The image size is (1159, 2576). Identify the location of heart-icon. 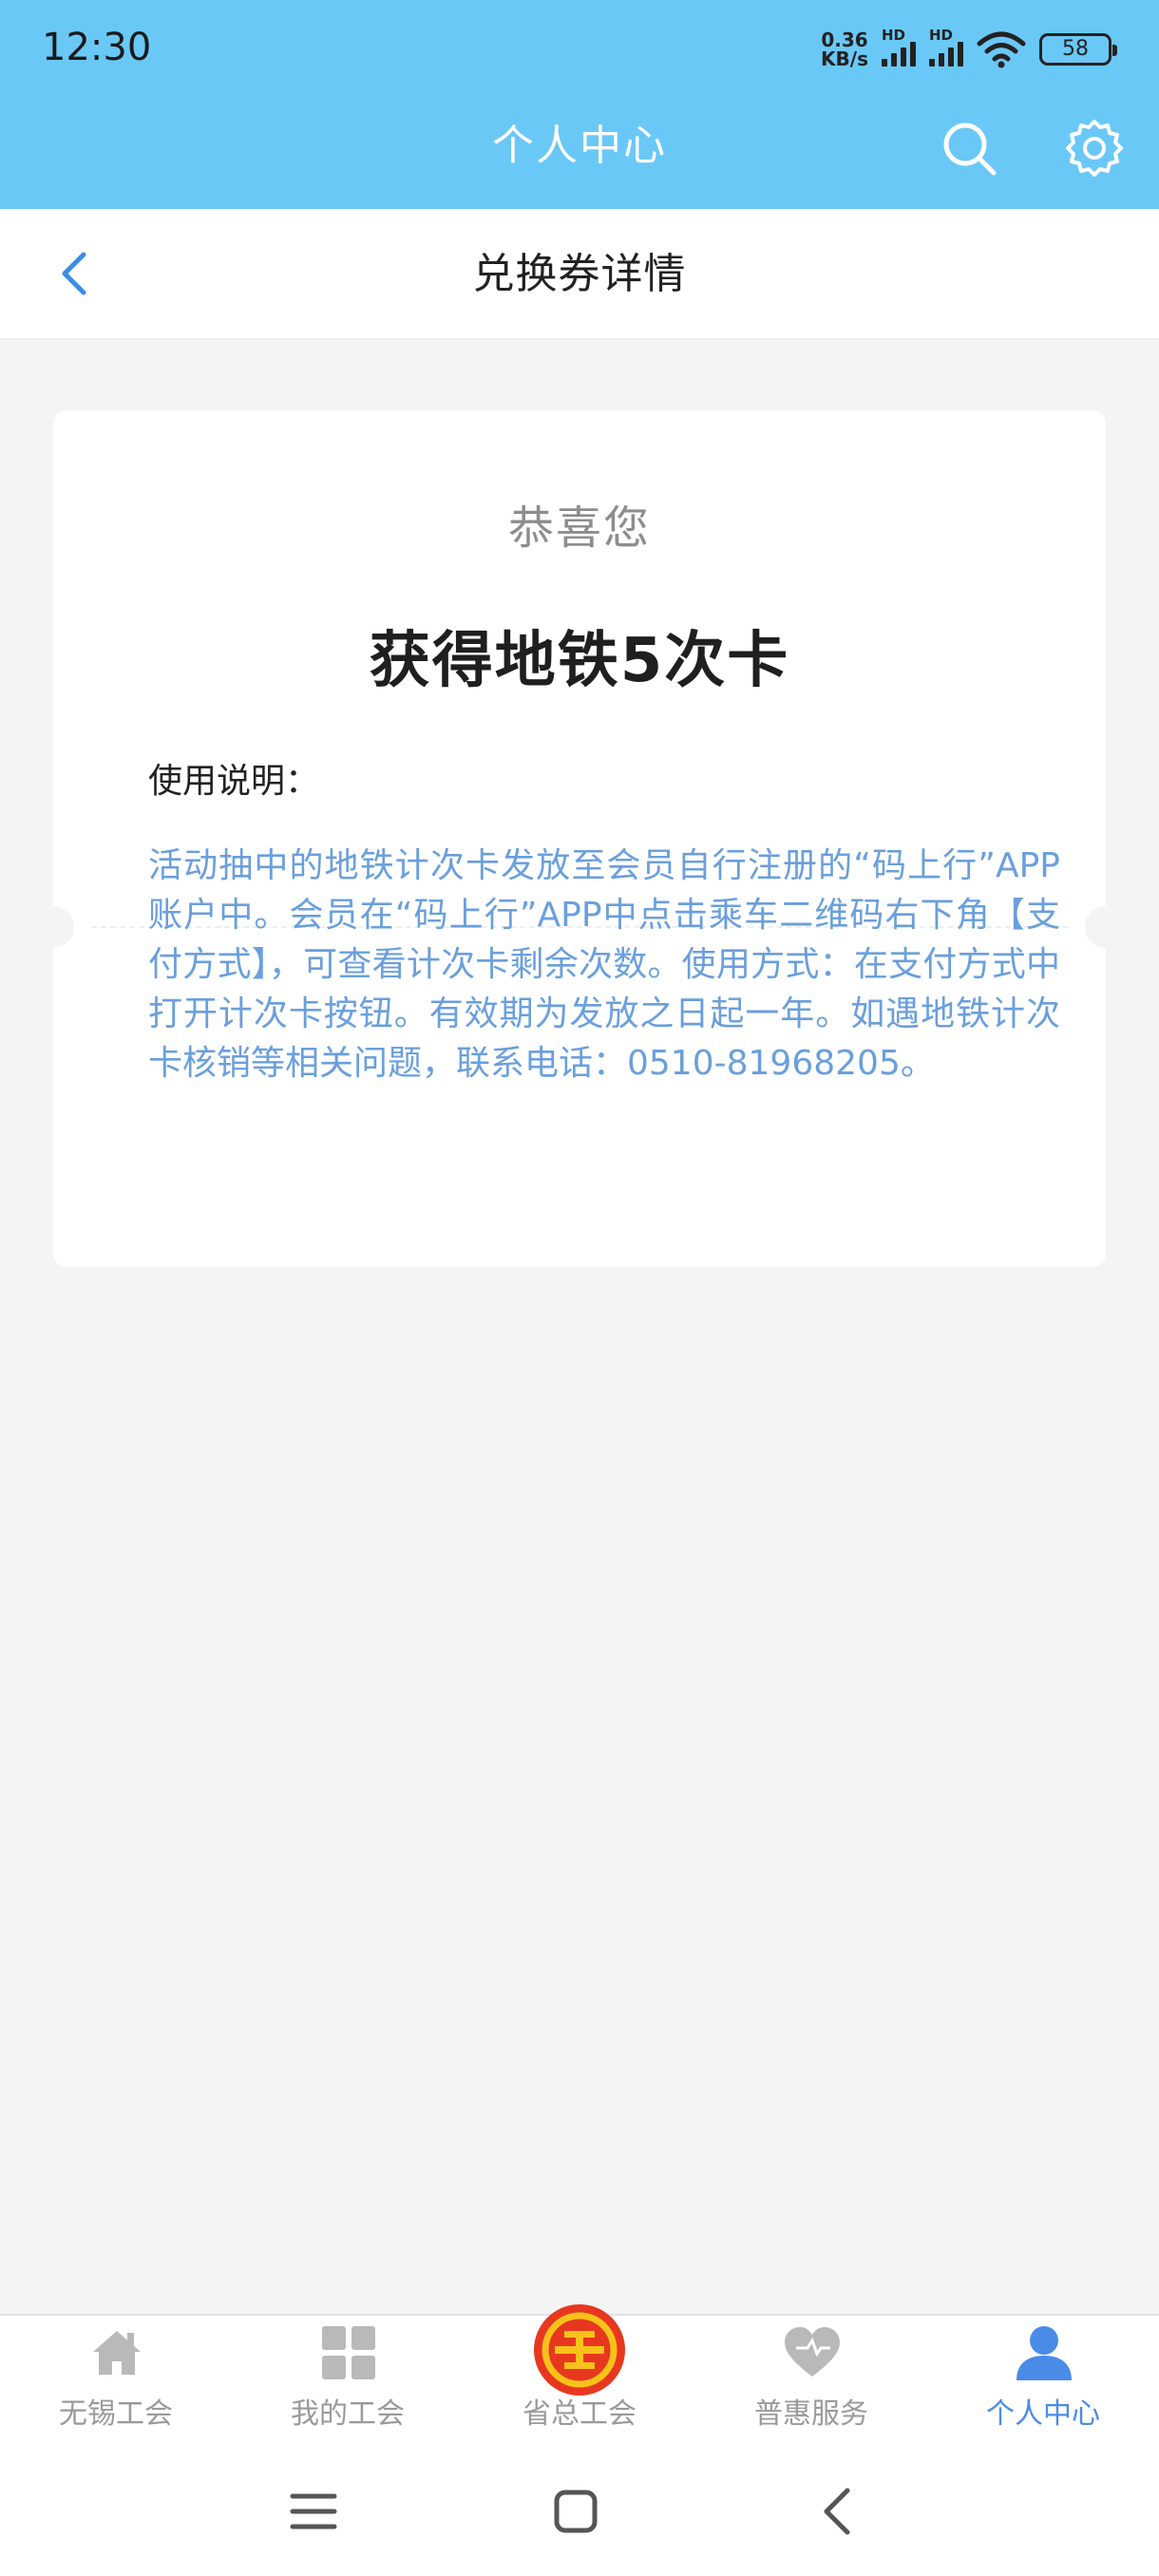
(812, 2352).